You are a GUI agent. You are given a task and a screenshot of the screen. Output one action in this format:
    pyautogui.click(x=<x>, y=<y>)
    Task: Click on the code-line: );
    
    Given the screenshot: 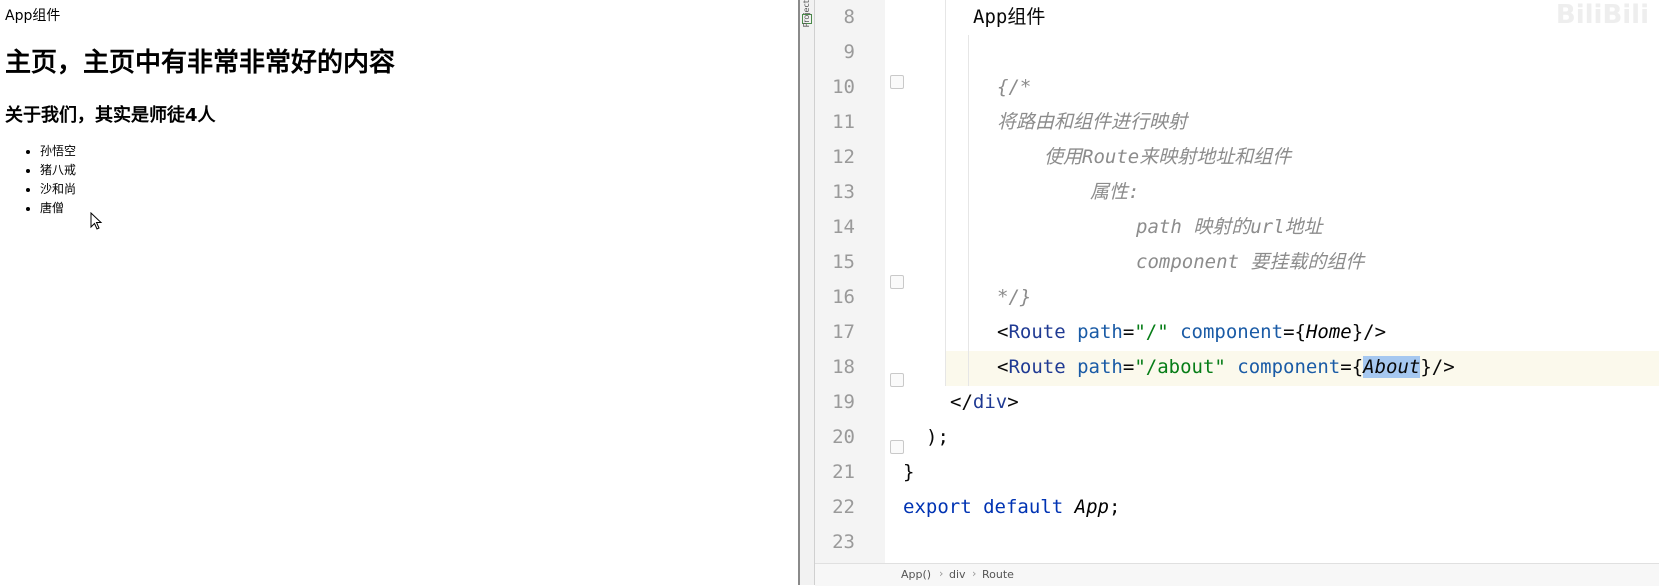 What is the action you would take?
    pyautogui.click(x=937, y=437)
    